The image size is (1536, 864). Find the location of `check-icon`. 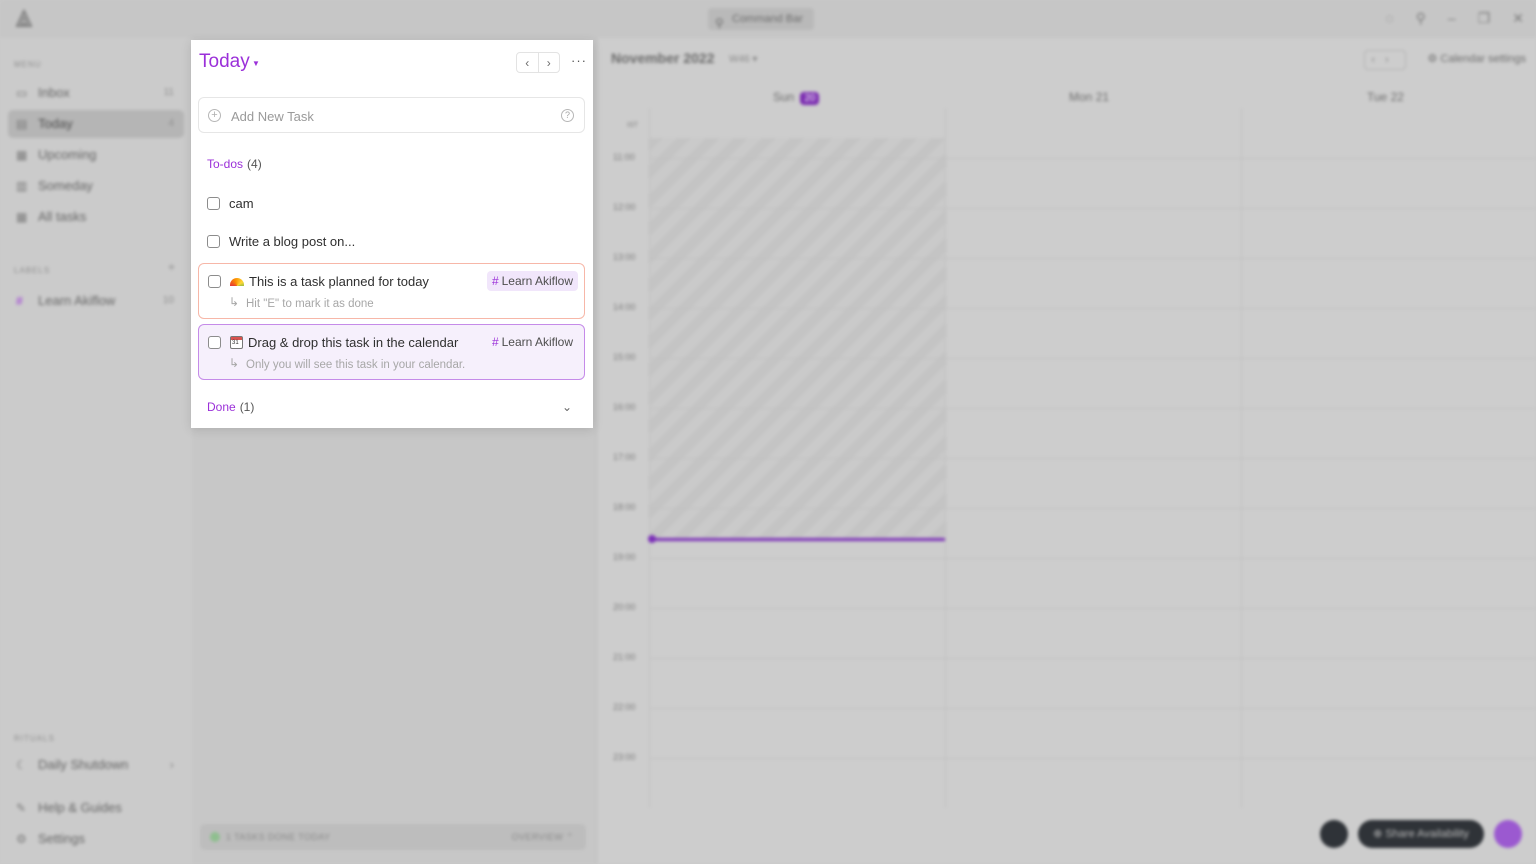

check-icon is located at coordinates (215, 837).